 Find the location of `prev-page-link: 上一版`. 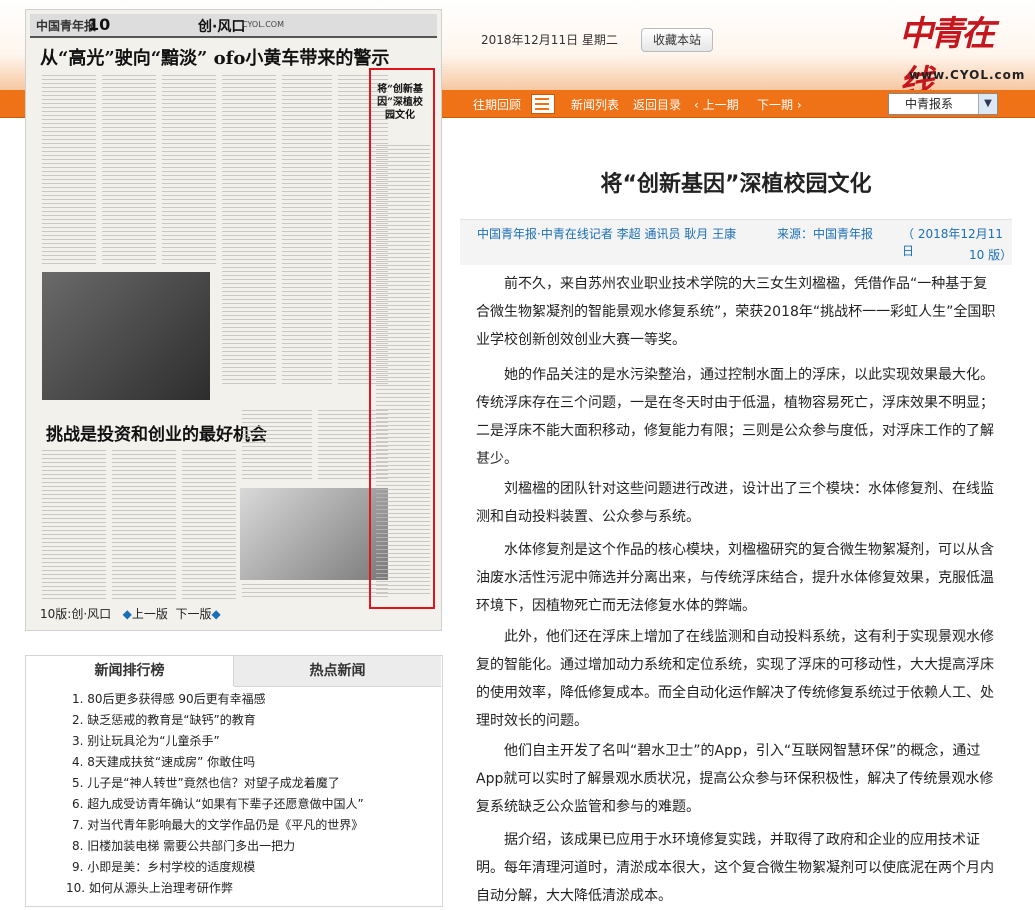

prev-page-link: 上一版 is located at coordinates (150, 614).